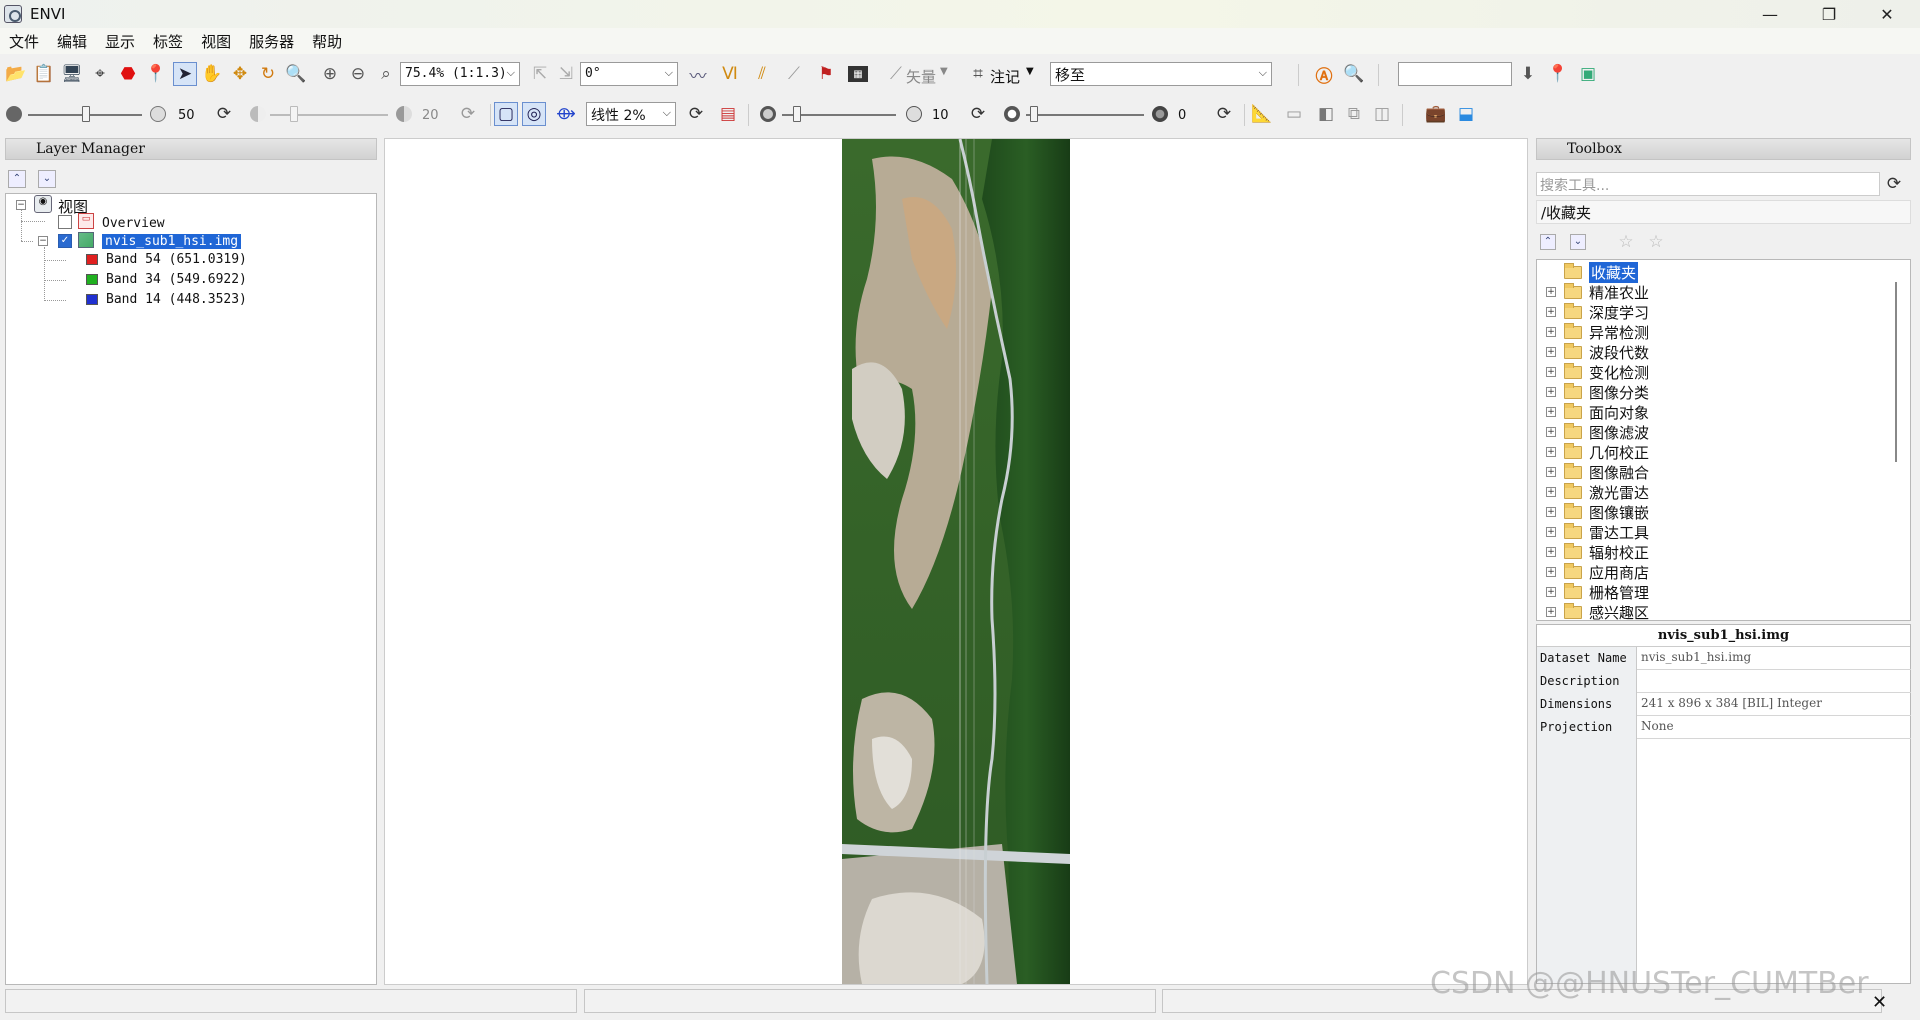 The width and height of the screenshot is (1920, 1020). What do you see at coordinates (271, 41) in the screenshot?
I see `menu-server: 服务器` at bounding box center [271, 41].